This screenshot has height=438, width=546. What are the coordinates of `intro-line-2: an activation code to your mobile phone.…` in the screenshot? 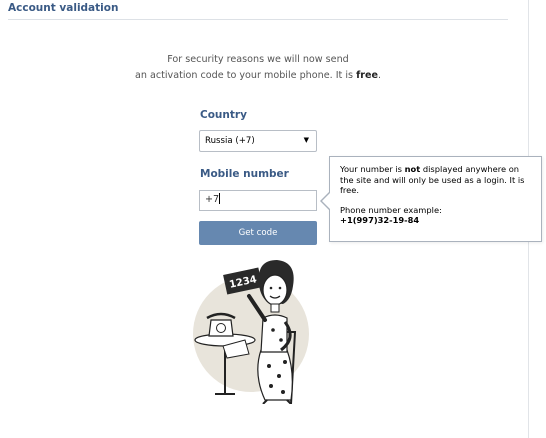 It's located at (258, 76).